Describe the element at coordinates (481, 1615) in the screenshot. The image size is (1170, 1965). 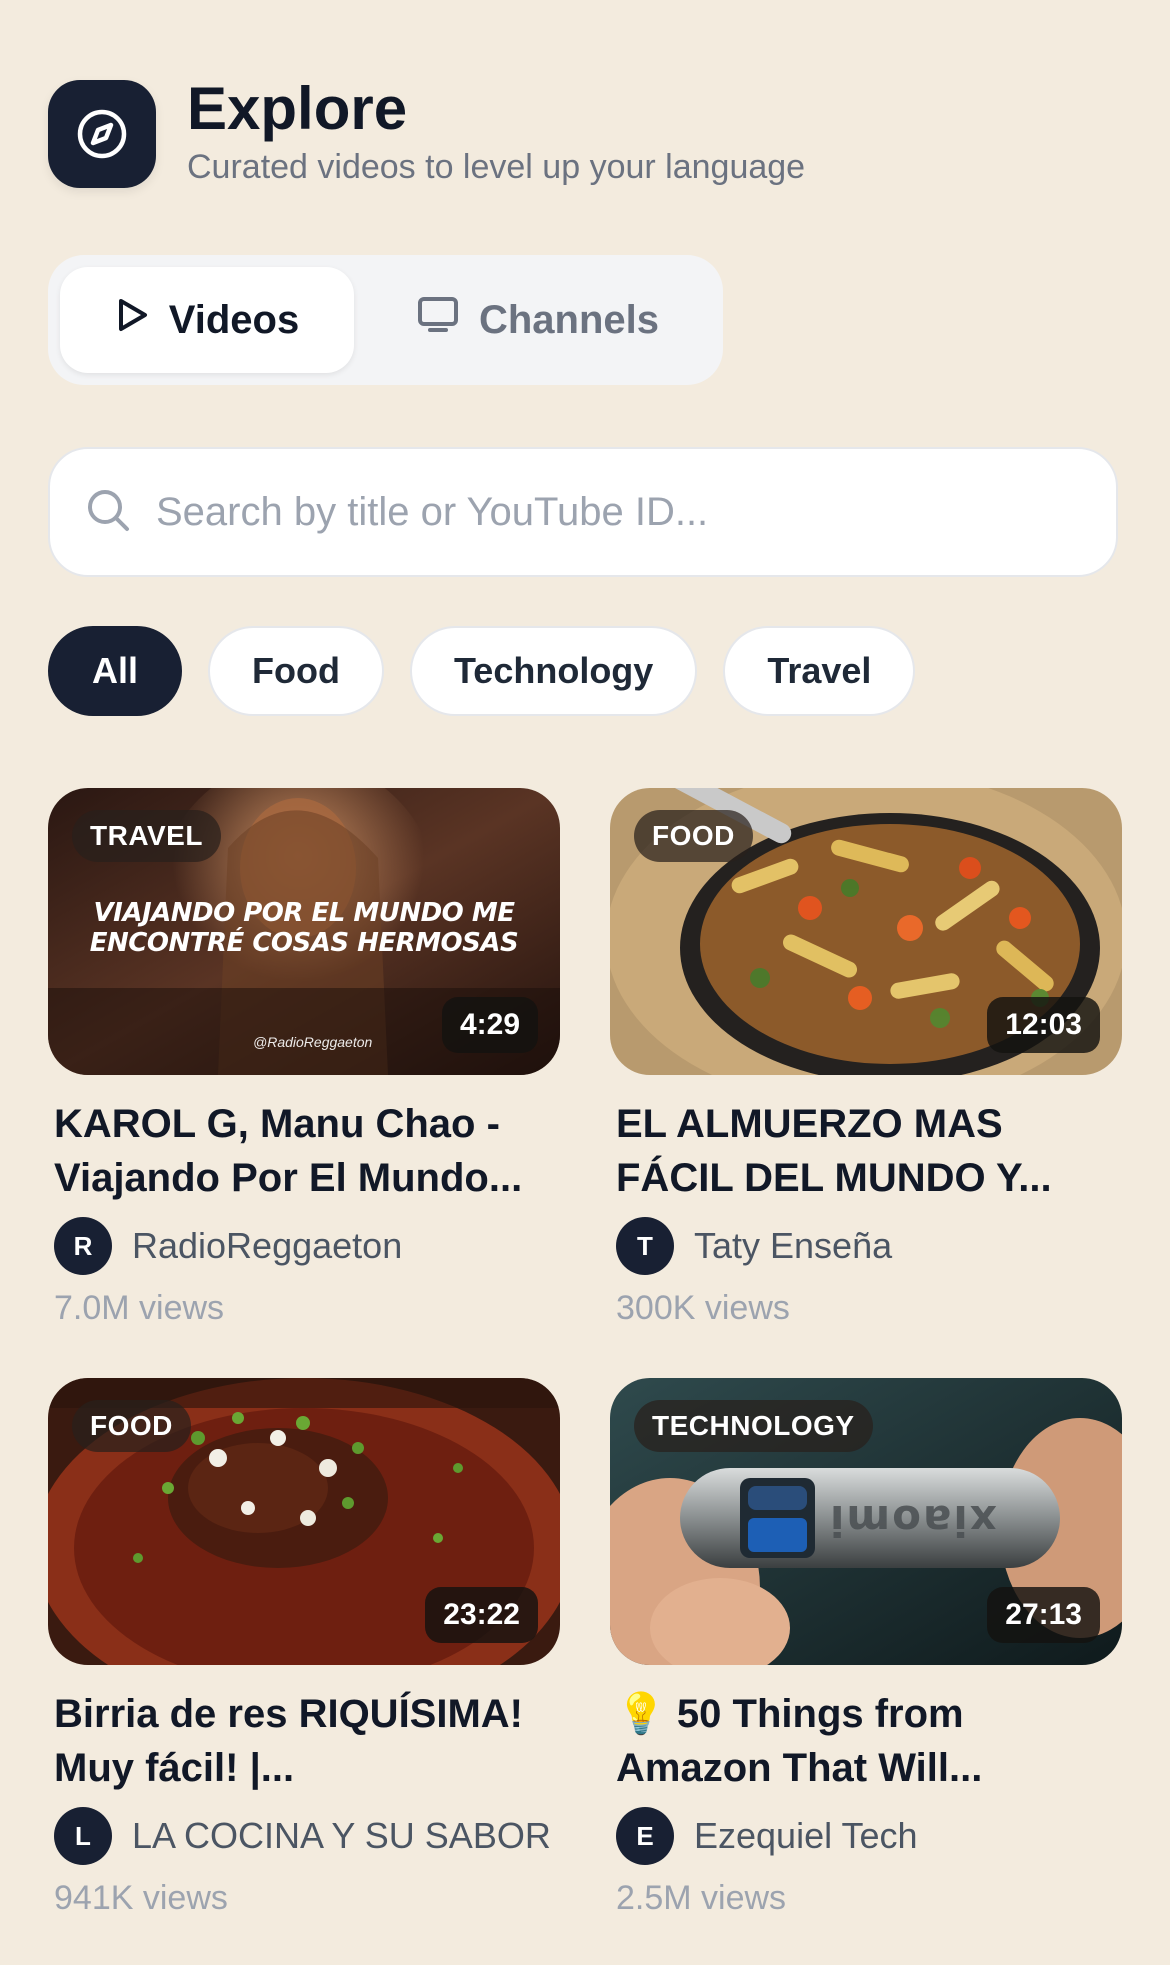
I see `duration-badge: 23:22` at that location.